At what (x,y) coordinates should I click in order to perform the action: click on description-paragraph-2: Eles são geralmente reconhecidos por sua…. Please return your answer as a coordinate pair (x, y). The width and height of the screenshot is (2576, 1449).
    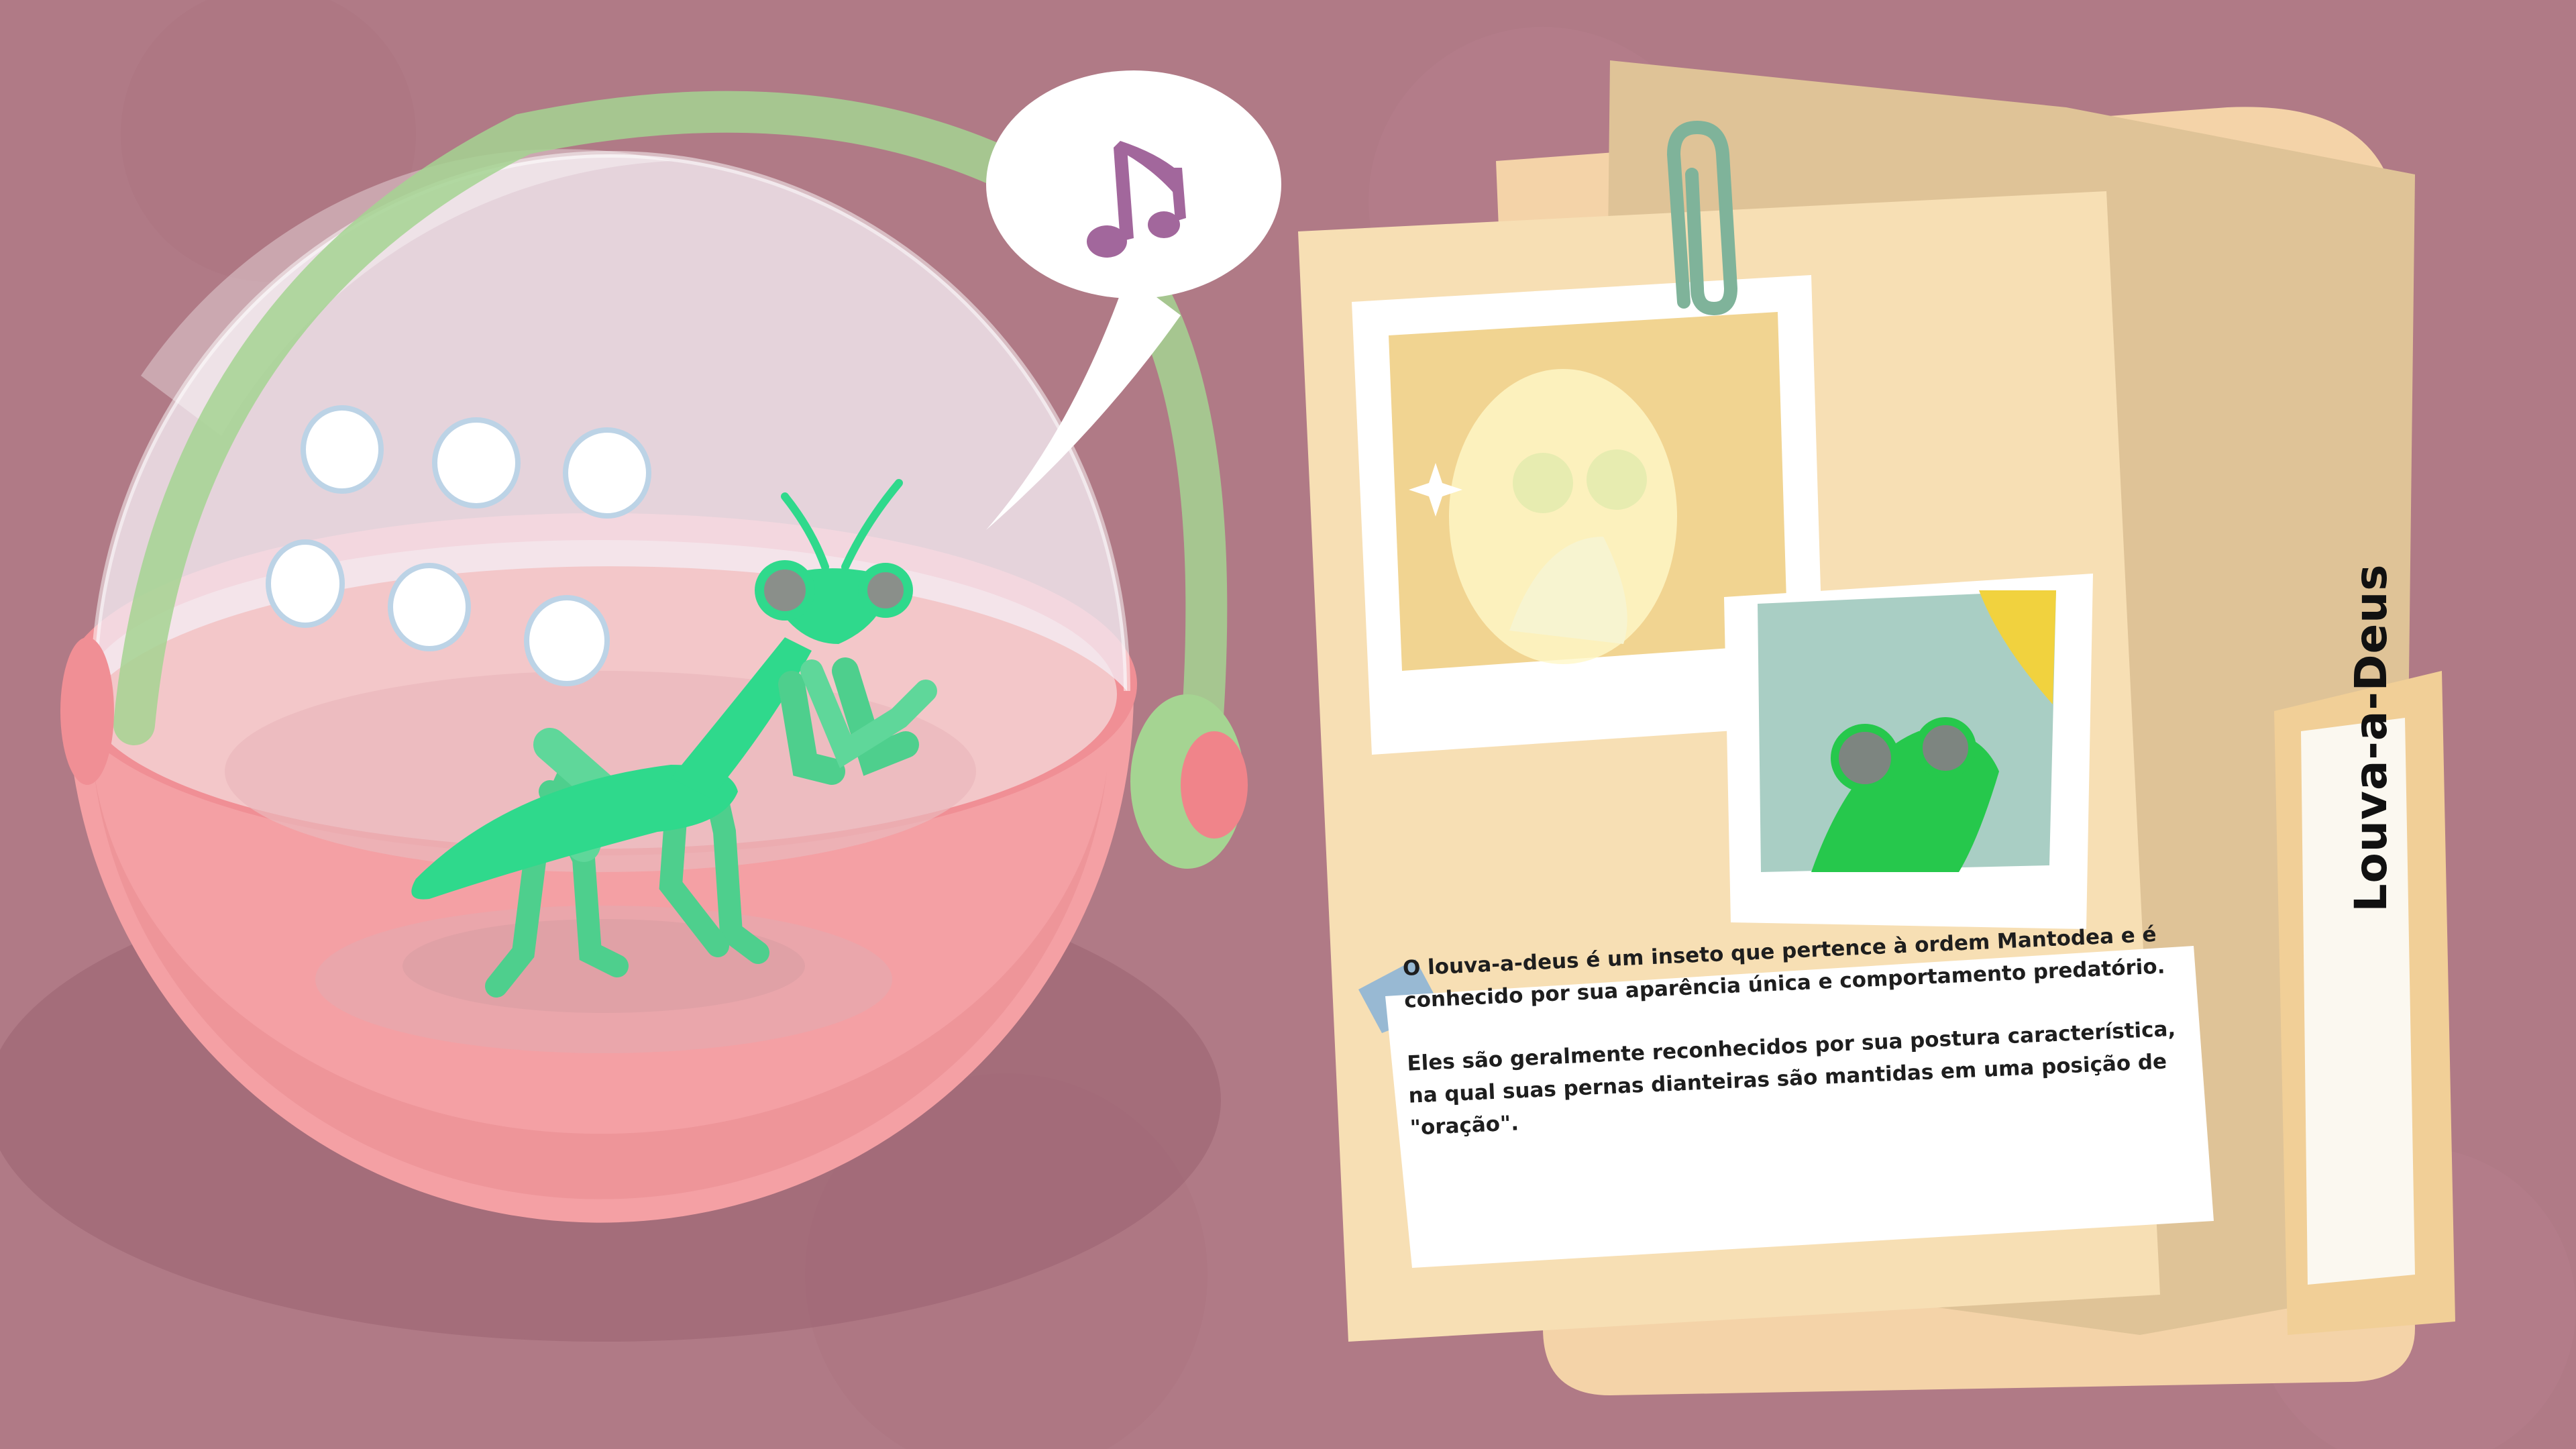
    Looking at the image, I should click on (1791, 1078).